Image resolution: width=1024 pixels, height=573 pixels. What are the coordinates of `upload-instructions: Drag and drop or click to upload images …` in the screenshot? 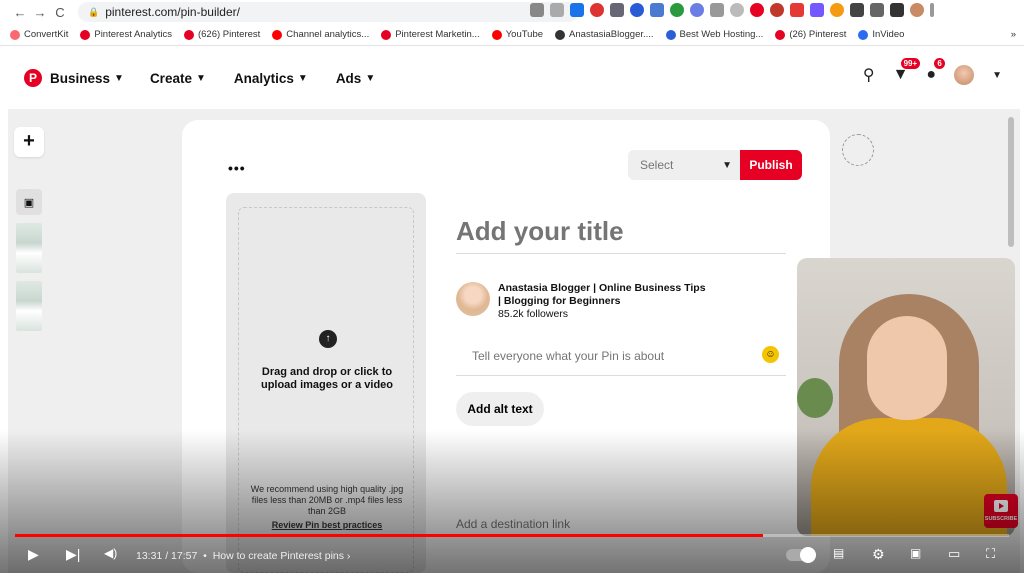 It's located at (327, 378).